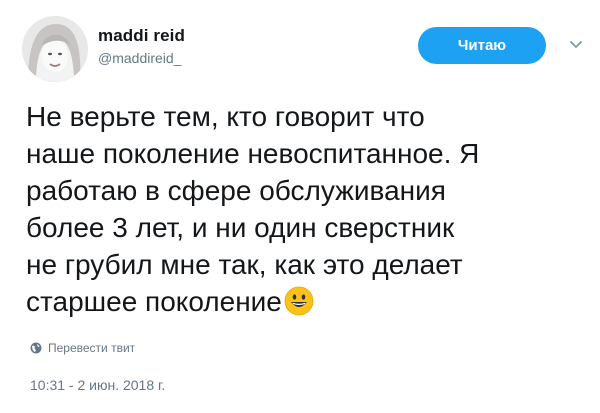  Describe the element at coordinates (236, 190) in the screenshot. I see `tweet-line: работаю в сфере обслуживания` at that location.